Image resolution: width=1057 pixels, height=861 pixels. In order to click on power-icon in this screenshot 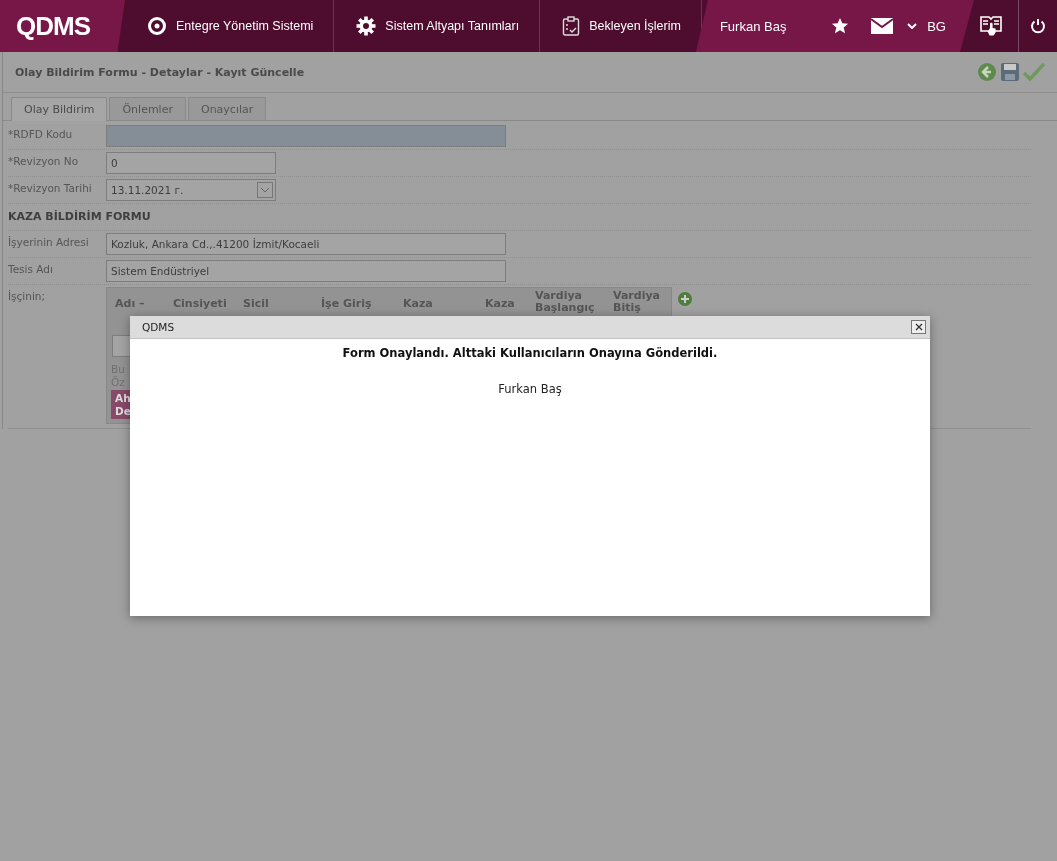, I will do `click(1038, 26)`.